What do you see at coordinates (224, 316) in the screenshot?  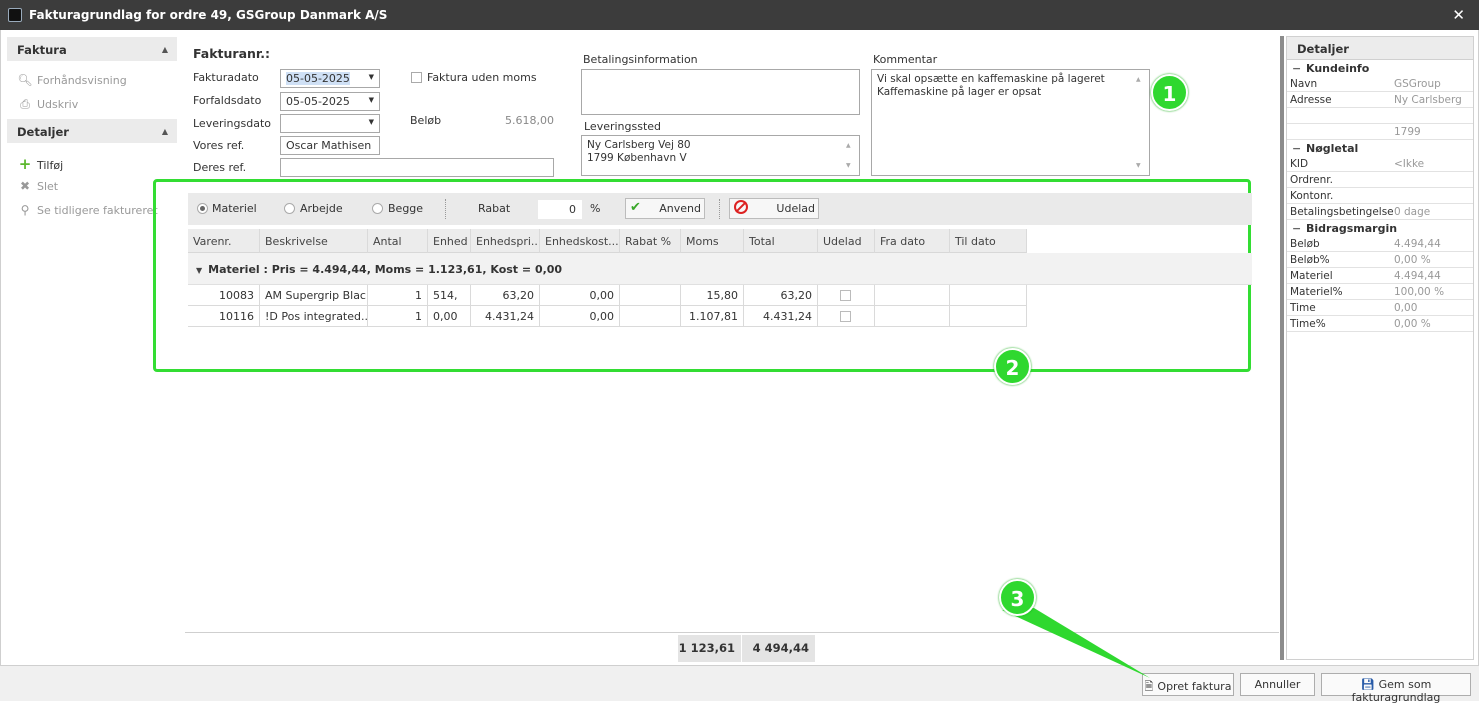 I see `cell-varenr: 10116` at bounding box center [224, 316].